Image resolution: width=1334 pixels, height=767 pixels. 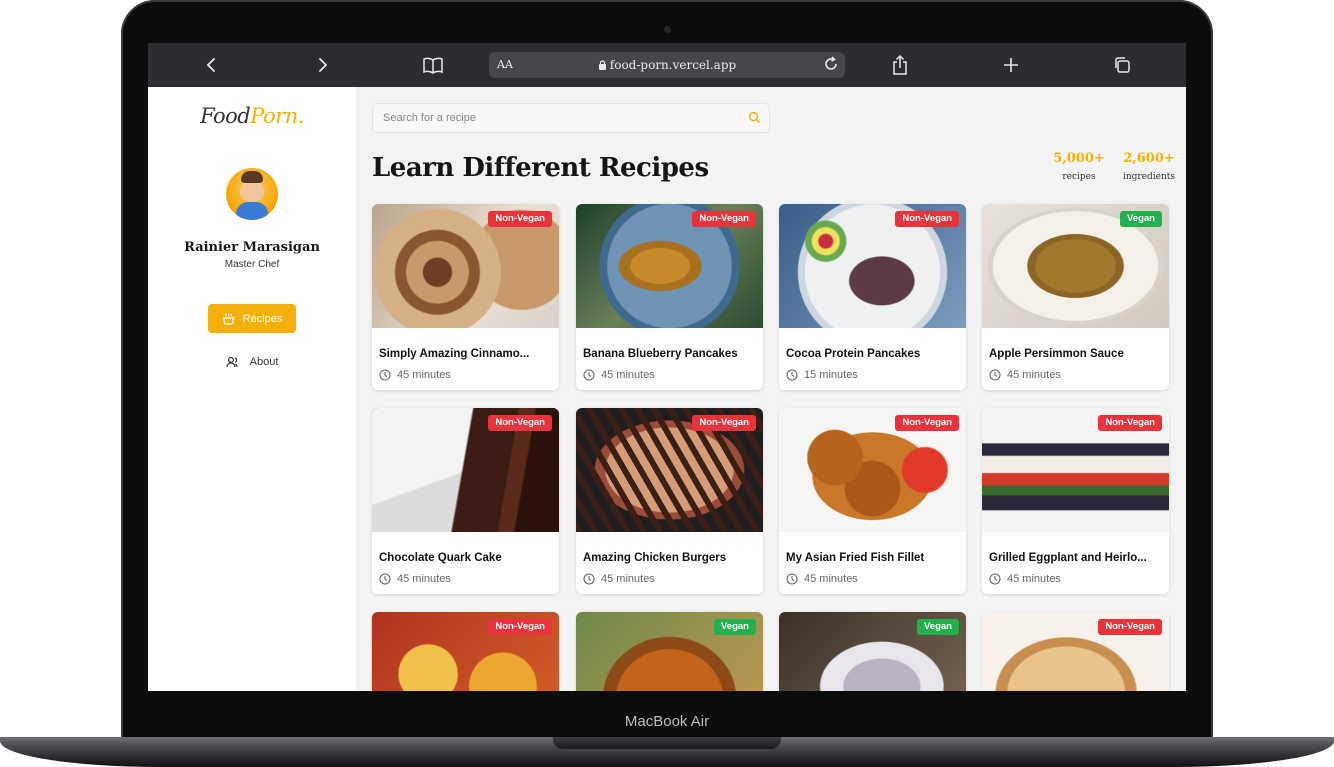 I want to click on browser-toolbar: AA food-porn.vercel.app, so click(x=667, y=65).